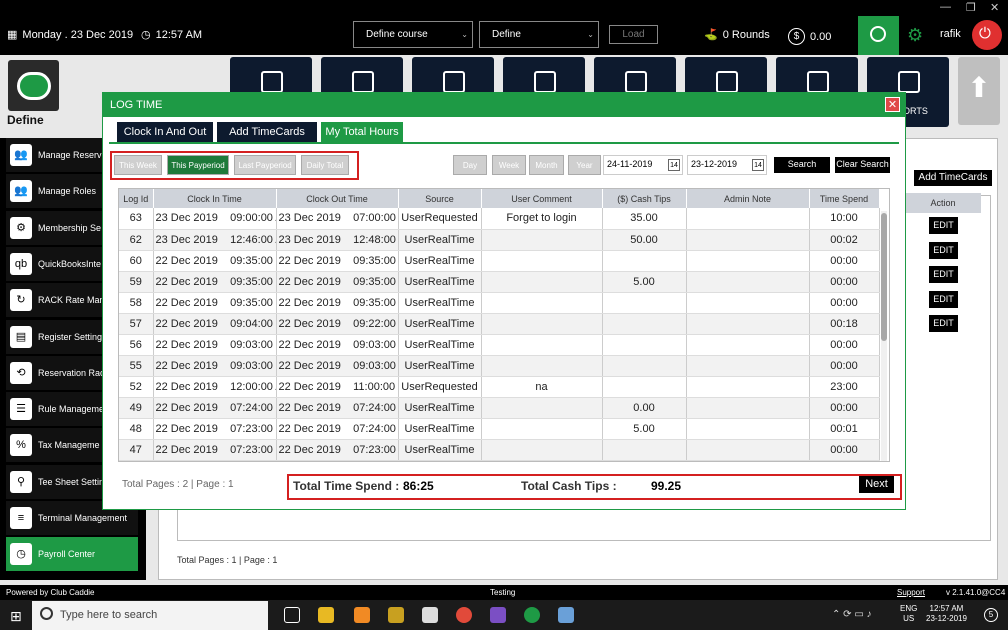 This screenshot has width=1008, height=630. I want to click on table-cell: 22 Dec 2019 09:03:00 PM, so click(215, 345).